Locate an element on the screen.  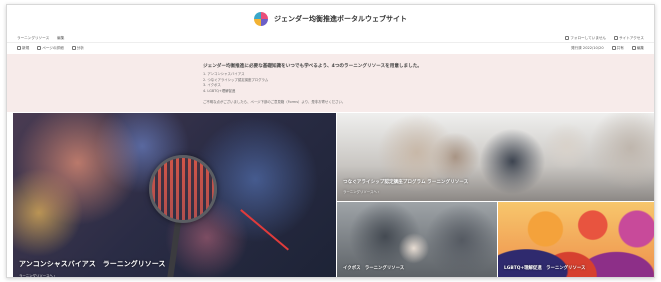
star-icon is located at coordinates (567, 38).